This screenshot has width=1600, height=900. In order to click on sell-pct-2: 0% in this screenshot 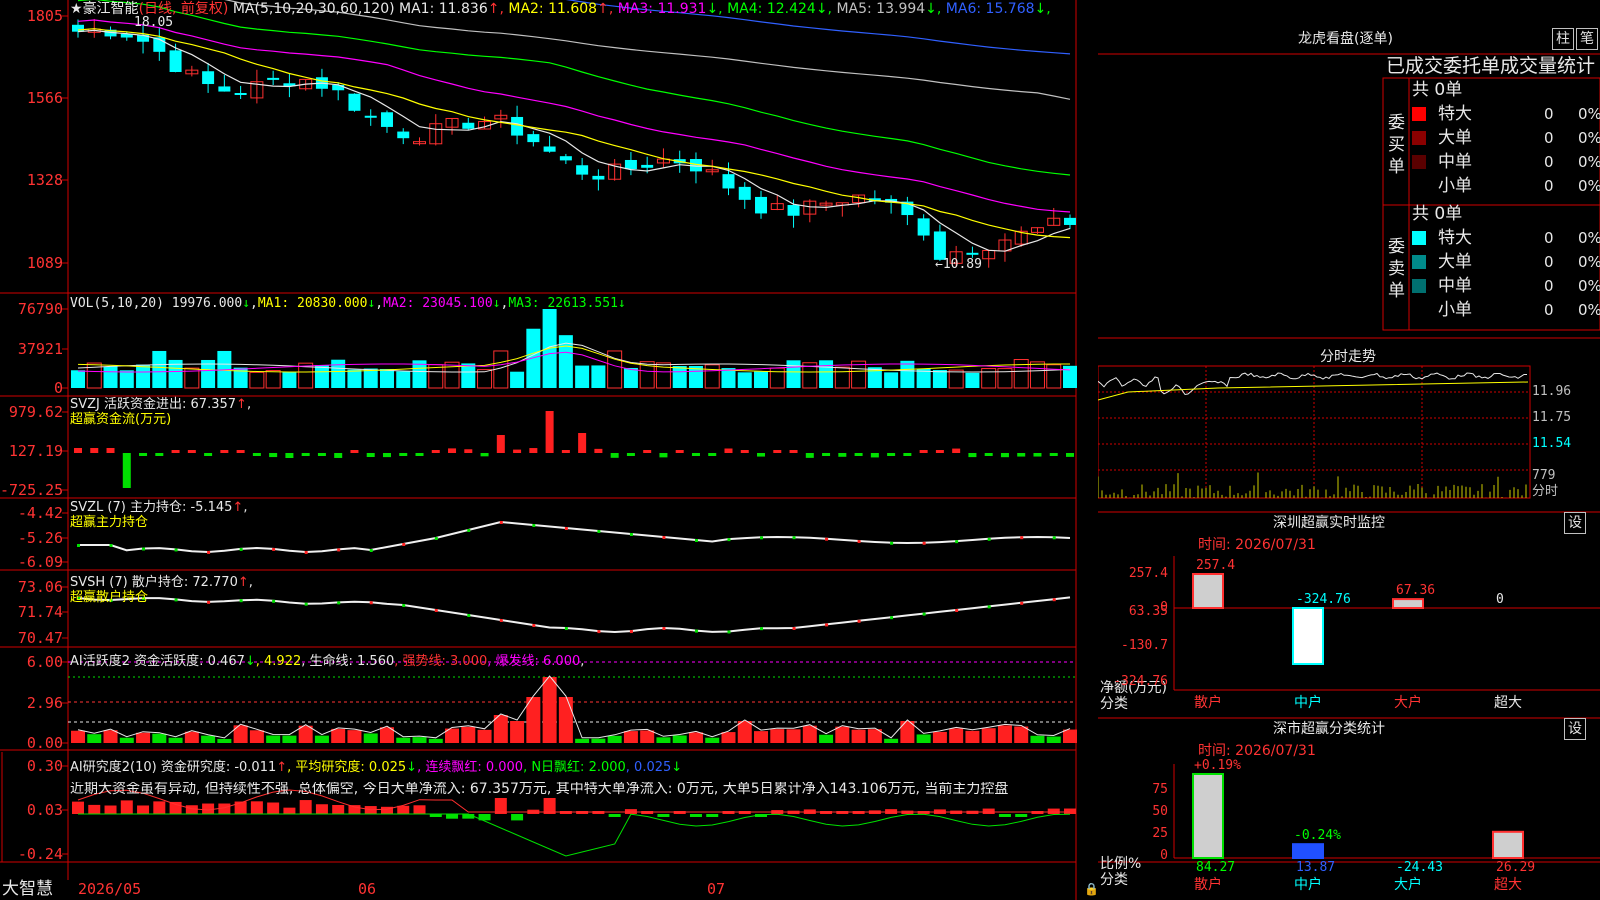, I will do `click(1589, 286)`.